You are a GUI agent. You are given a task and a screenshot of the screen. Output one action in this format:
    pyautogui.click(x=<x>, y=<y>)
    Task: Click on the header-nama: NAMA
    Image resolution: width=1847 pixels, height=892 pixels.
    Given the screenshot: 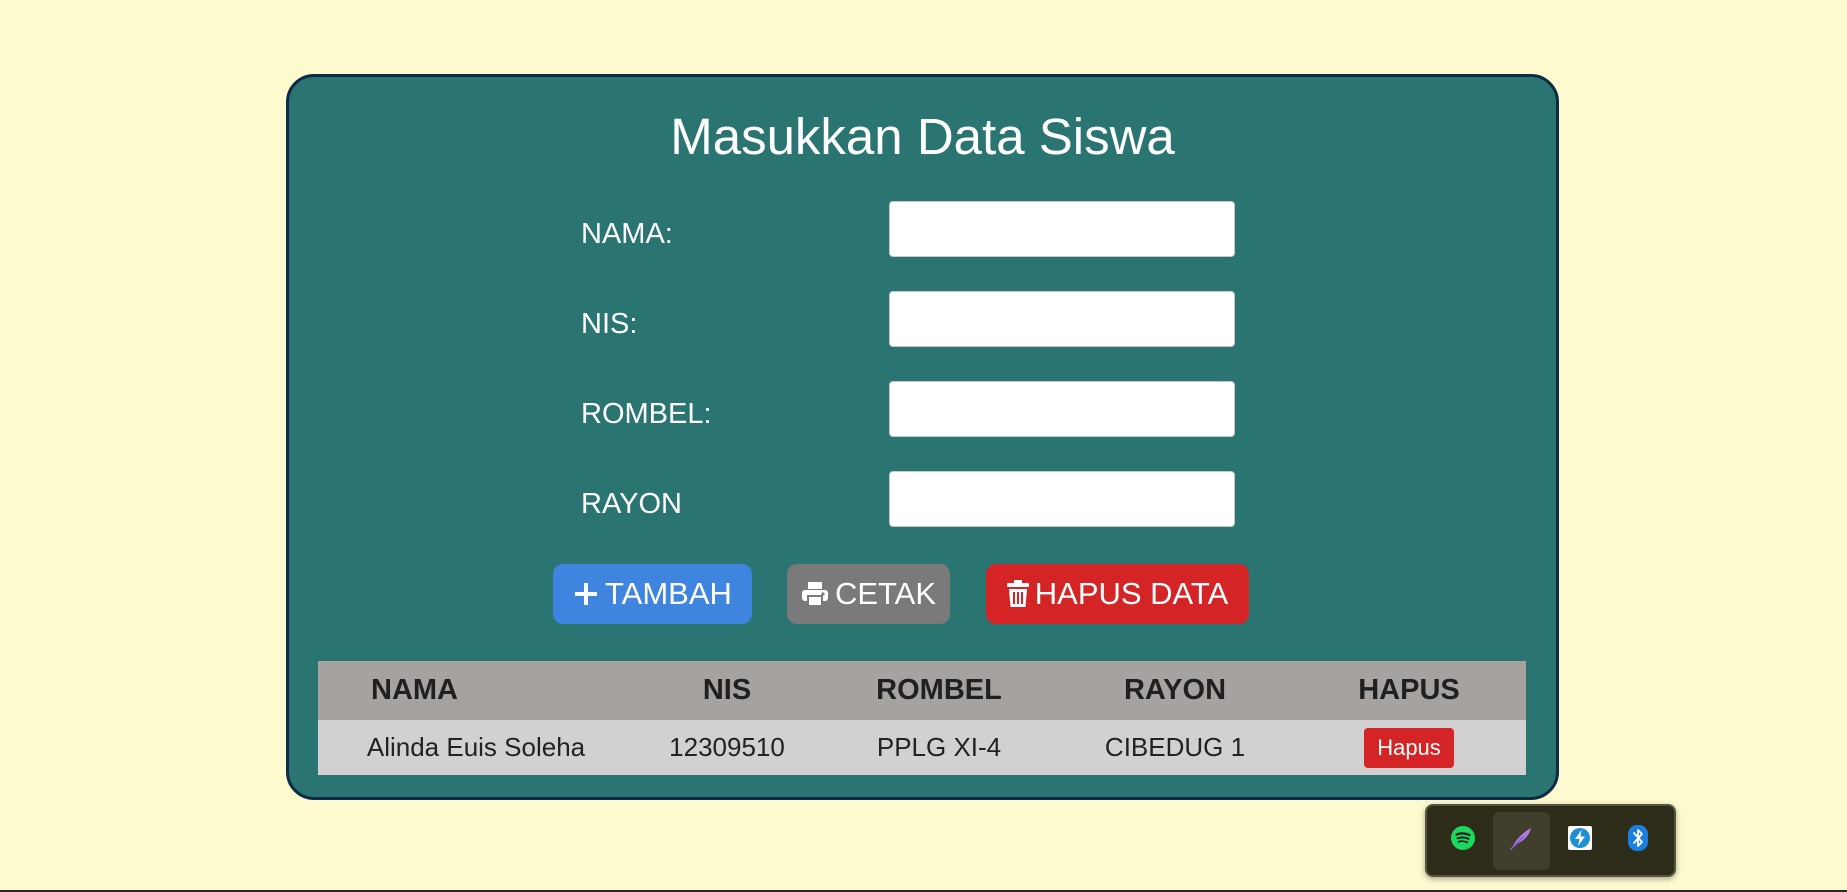 What is the action you would take?
    pyautogui.click(x=476, y=690)
    